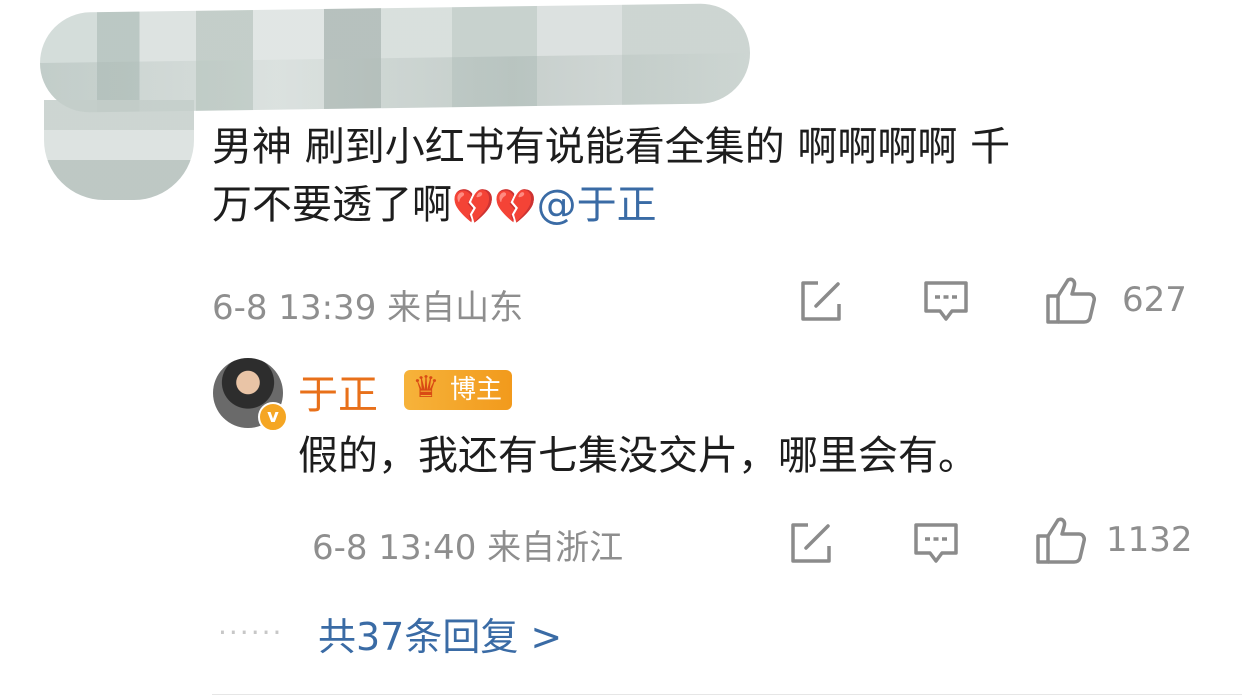 Image resolution: width=1242 pixels, height=698 pixels. I want to click on crown-icon: ♛, so click(426, 387).